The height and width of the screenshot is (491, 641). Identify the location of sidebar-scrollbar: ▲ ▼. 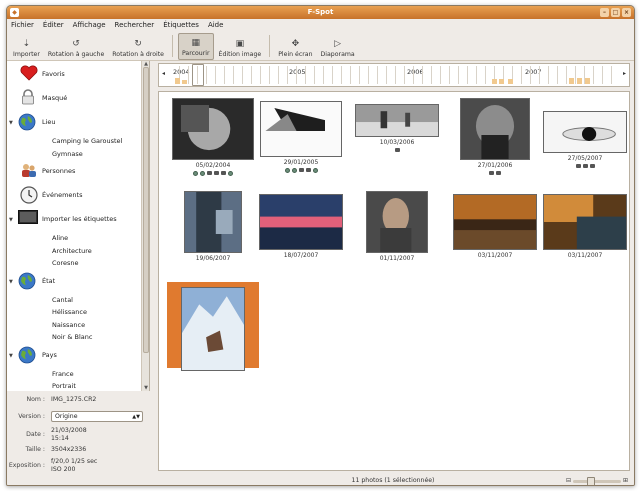
(145, 226).